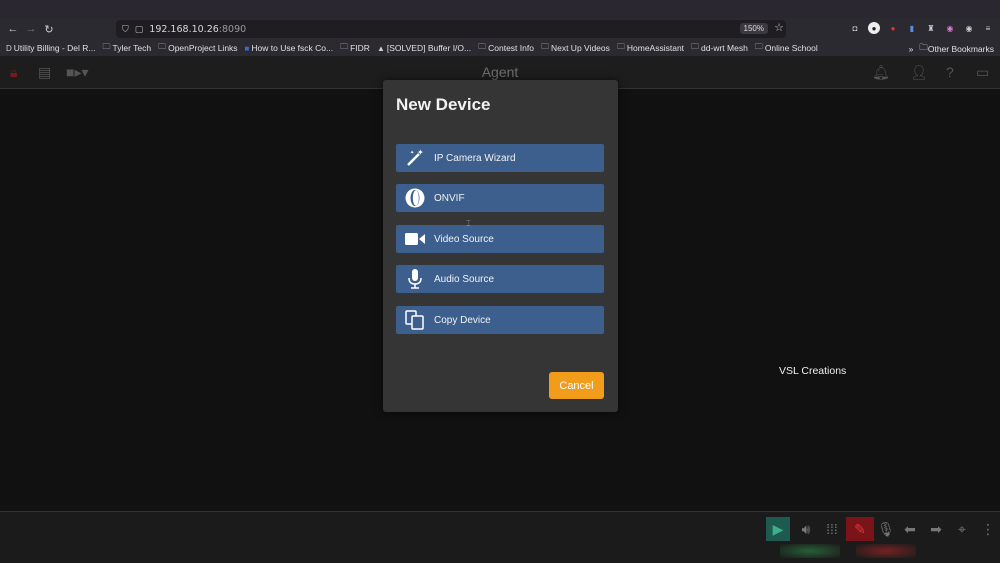 Image resolution: width=1000 pixels, height=563 pixels. I want to click on dialog-title: New Device, so click(443, 104).